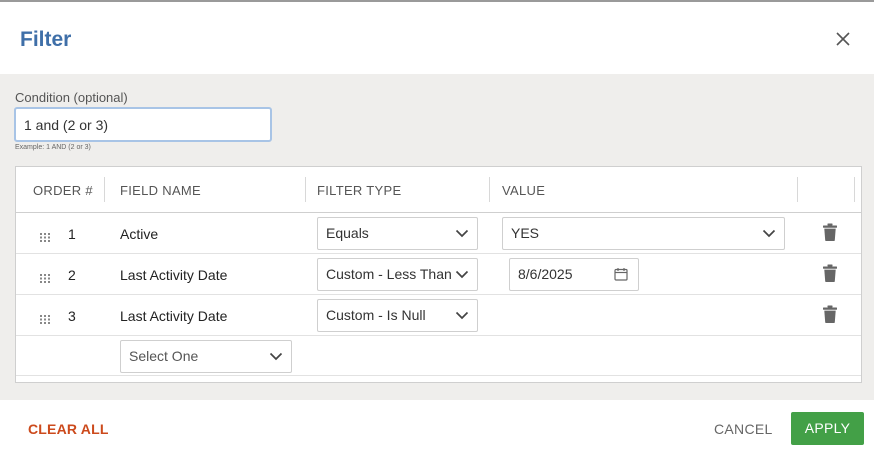  I want to click on value-select-value: YES, so click(525, 233).